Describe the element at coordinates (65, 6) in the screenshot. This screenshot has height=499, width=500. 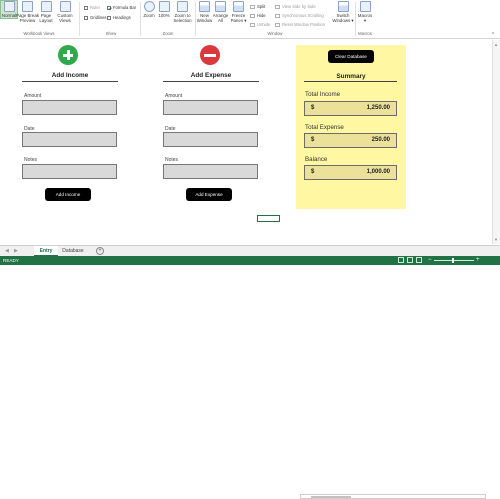
I see `custom-views-icon` at that location.